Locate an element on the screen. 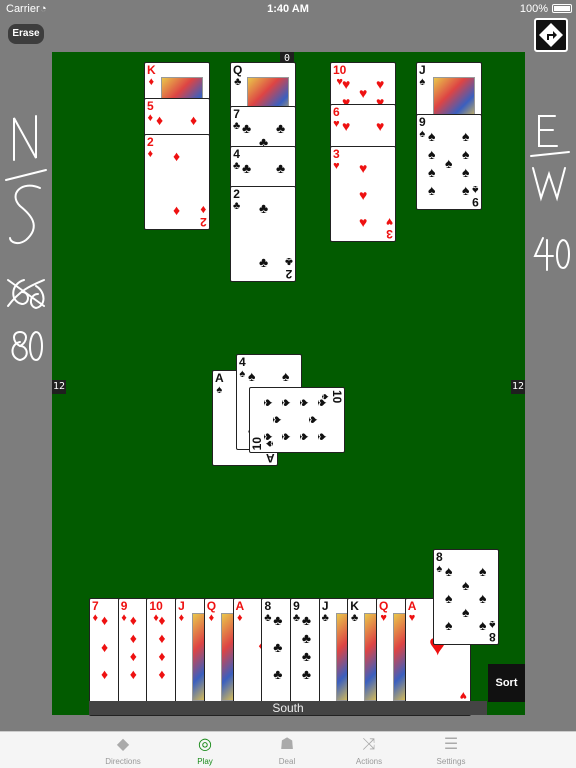 This screenshot has height=768, width=576. card-corner-index: A ♠ is located at coordinates (219, 384).